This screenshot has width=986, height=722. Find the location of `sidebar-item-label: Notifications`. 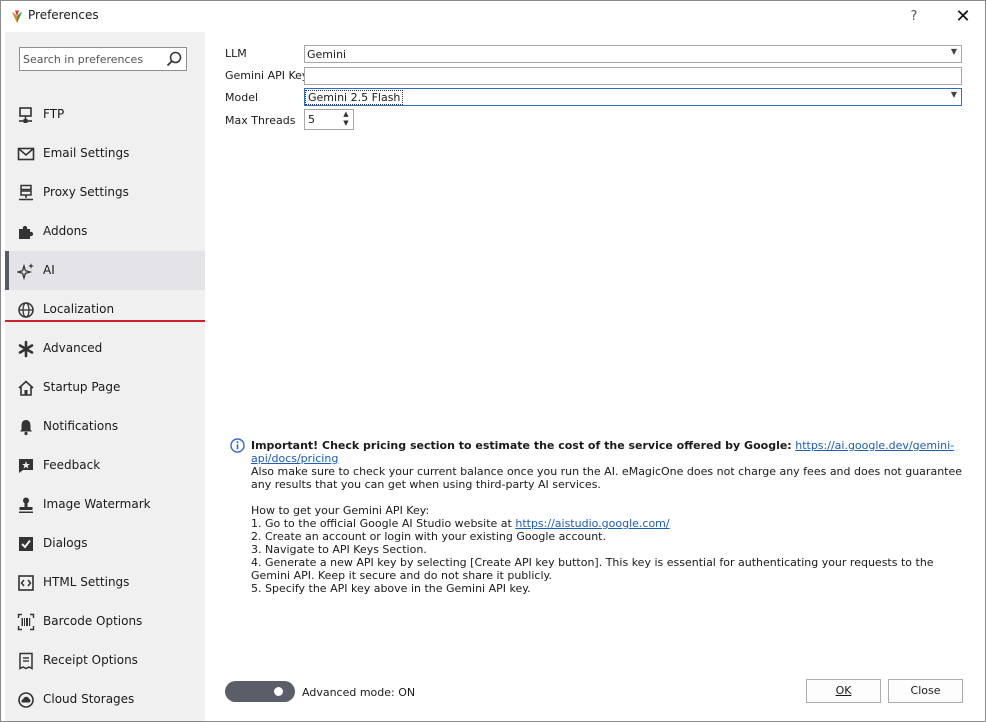

sidebar-item-label: Notifications is located at coordinates (81, 426).